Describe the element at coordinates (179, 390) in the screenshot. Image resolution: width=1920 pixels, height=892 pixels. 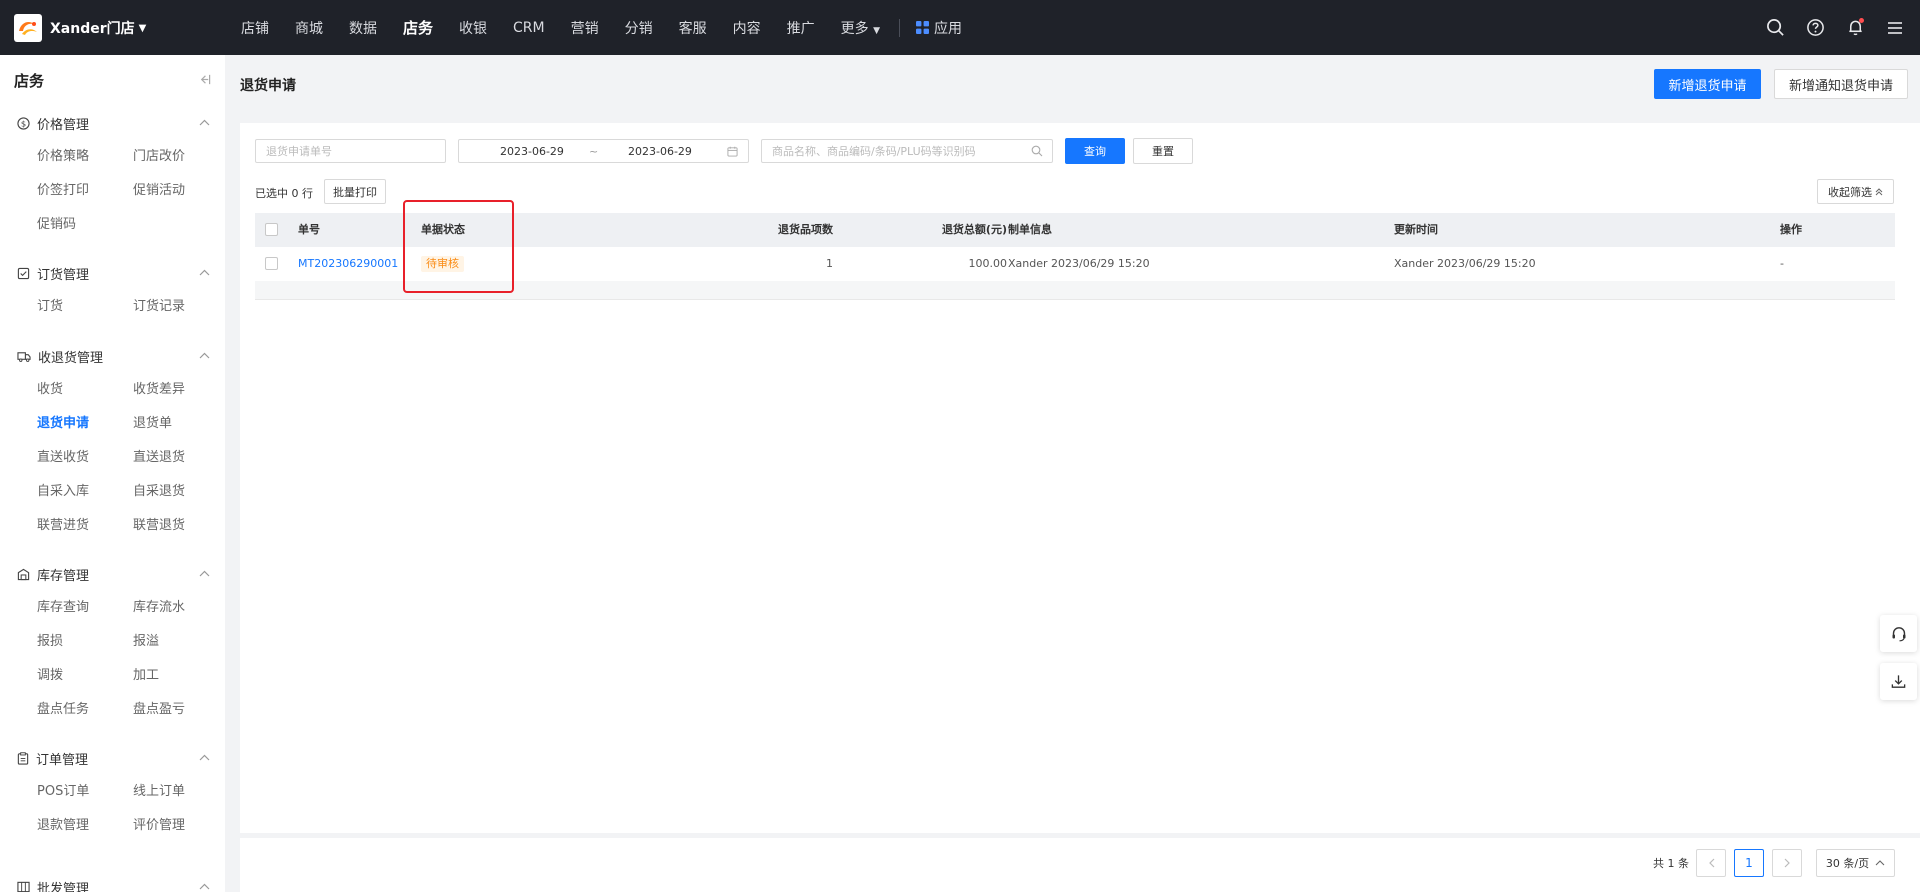
I see `sidebar-item: 收货差异` at that location.